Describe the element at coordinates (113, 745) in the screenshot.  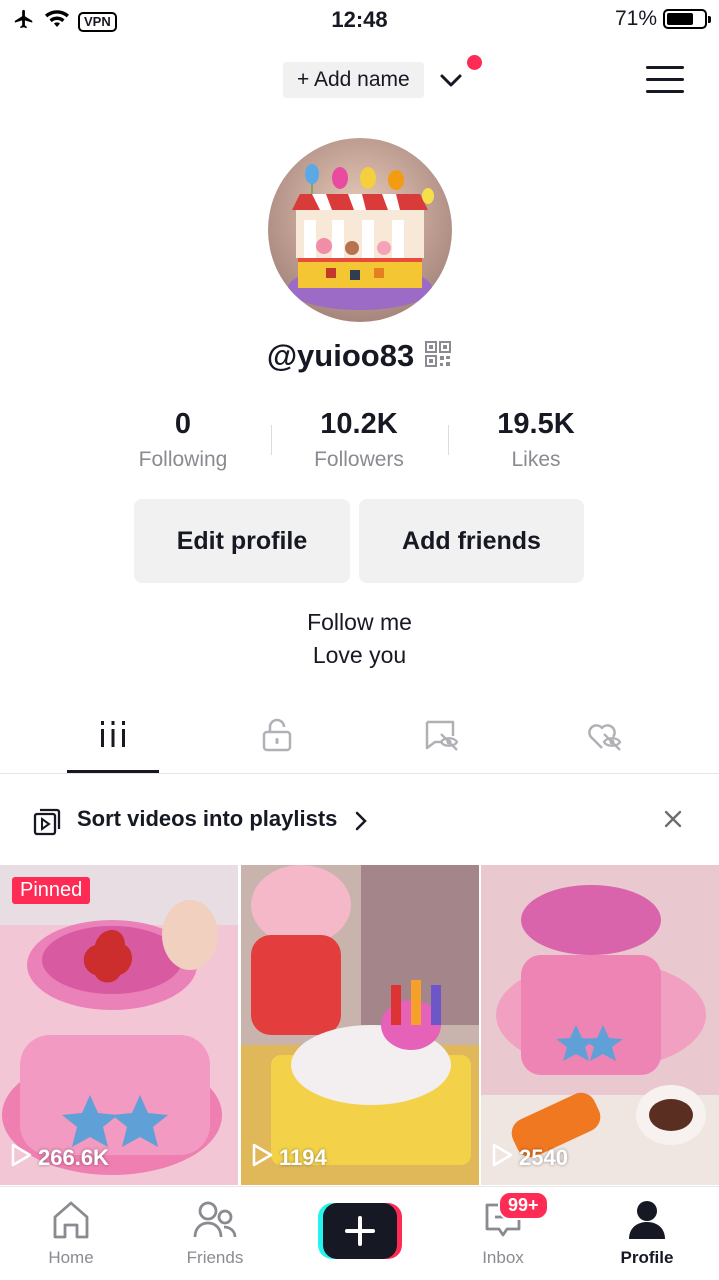
I see `videos-grid-icon` at that location.